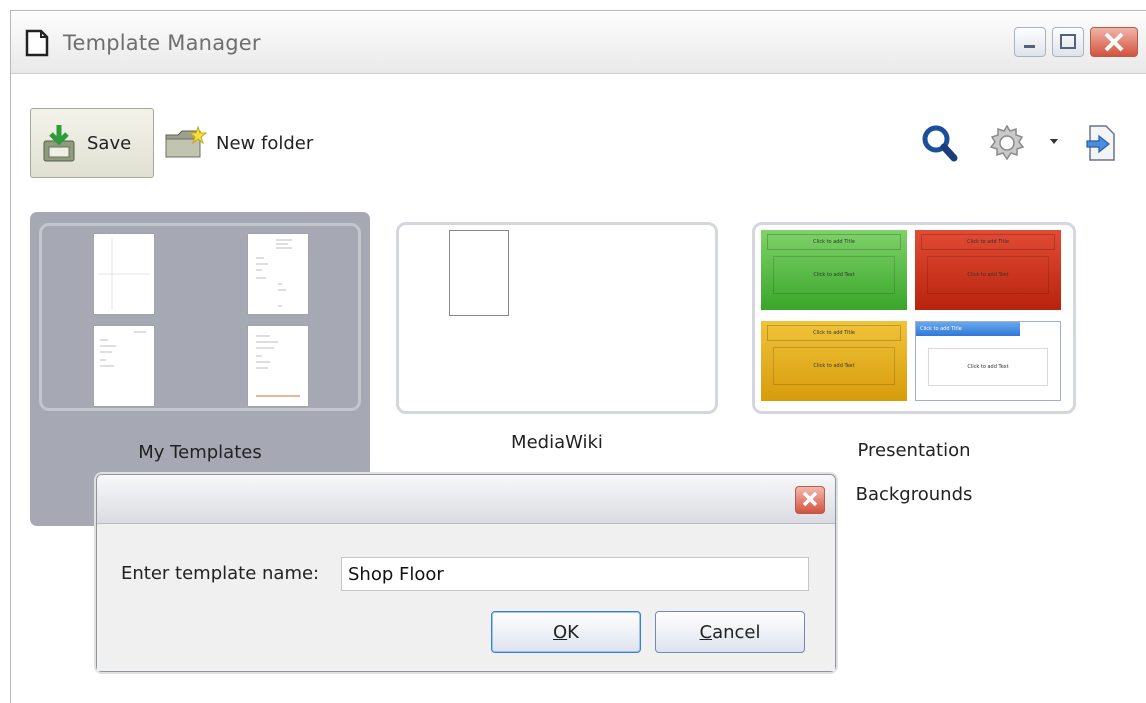 The image size is (1146, 703). I want to click on save-icon, so click(59, 143).